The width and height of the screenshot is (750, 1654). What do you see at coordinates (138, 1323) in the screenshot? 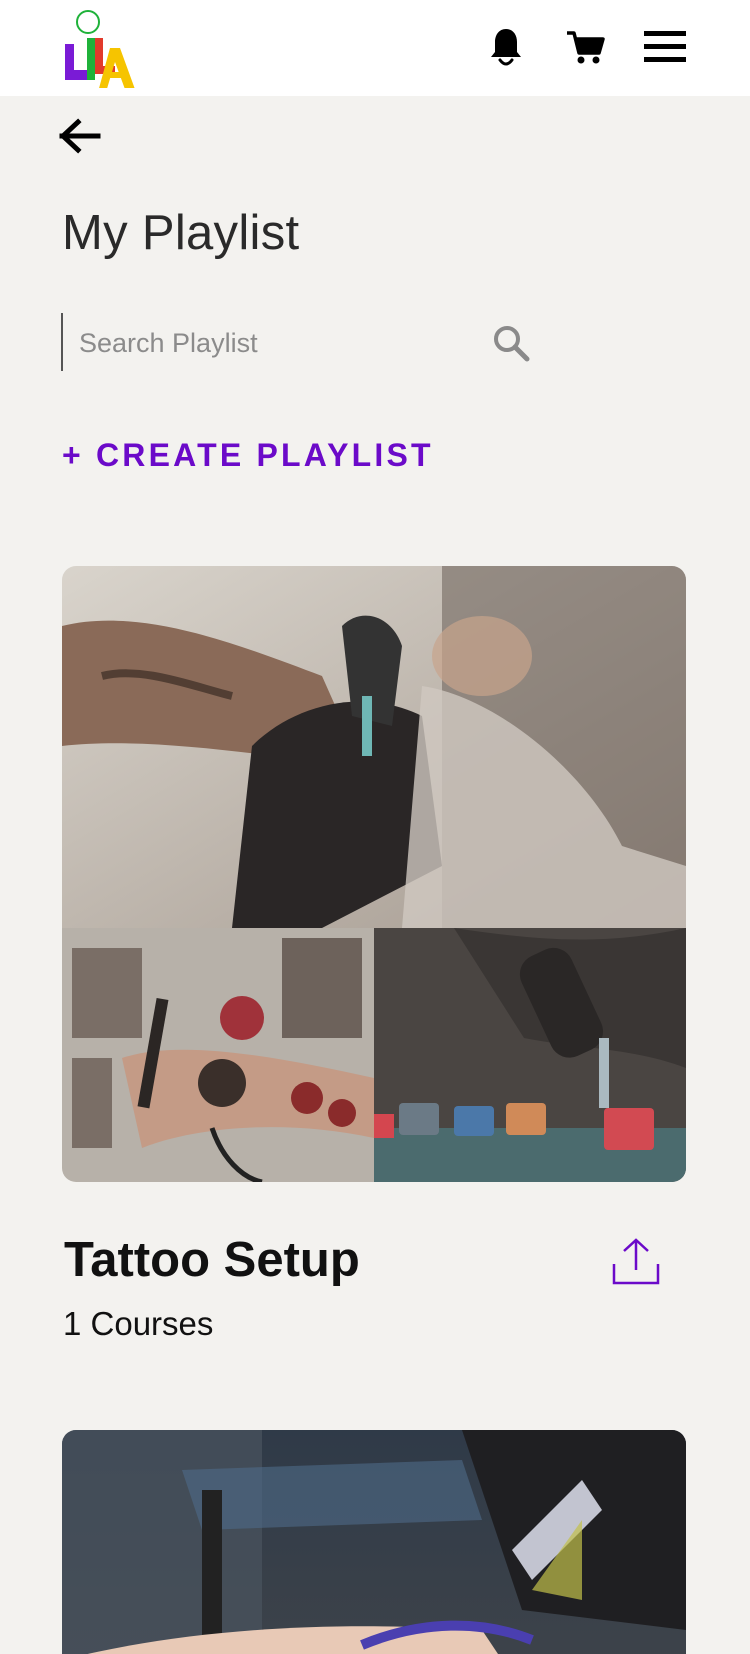
I see `playlist-course-count: 1 Courses` at bounding box center [138, 1323].